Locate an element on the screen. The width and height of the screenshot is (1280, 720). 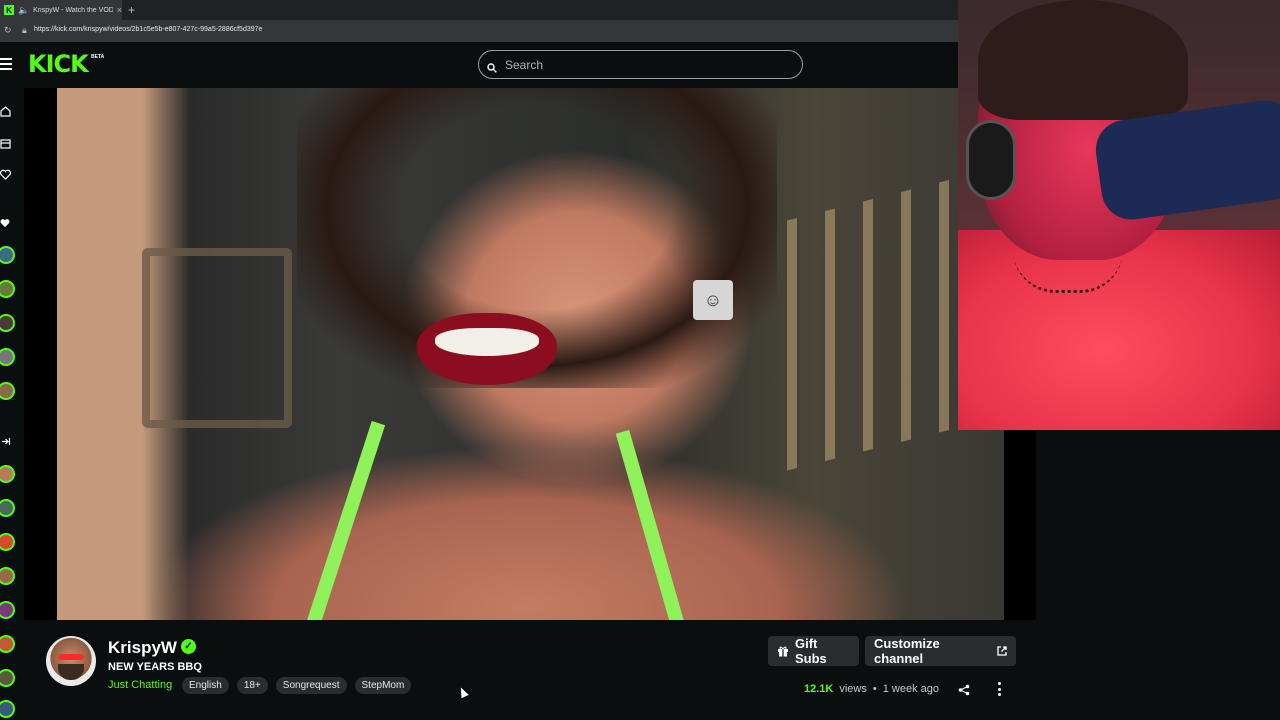
stream-title: NEW YEARS BBQ is located at coordinates (155, 667).